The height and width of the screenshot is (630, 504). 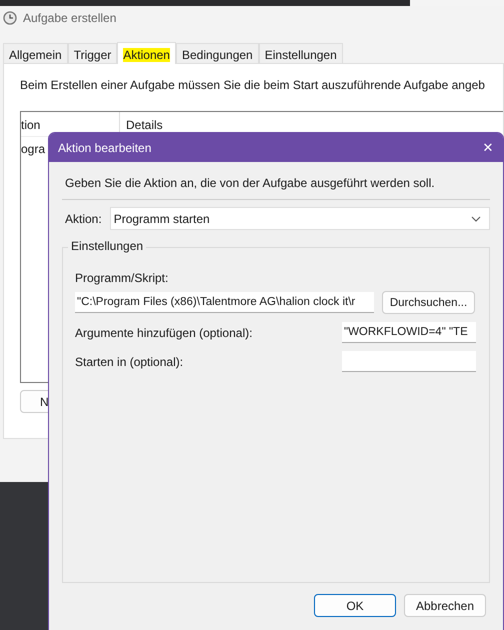 What do you see at coordinates (217, 53) in the screenshot?
I see `tab: Bedingungen` at bounding box center [217, 53].